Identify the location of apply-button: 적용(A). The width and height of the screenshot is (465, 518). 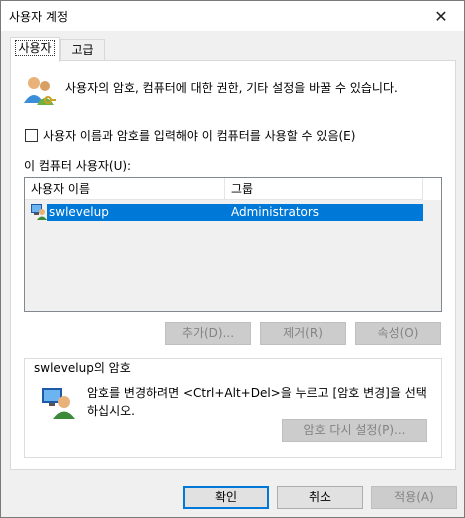
(414, 497).